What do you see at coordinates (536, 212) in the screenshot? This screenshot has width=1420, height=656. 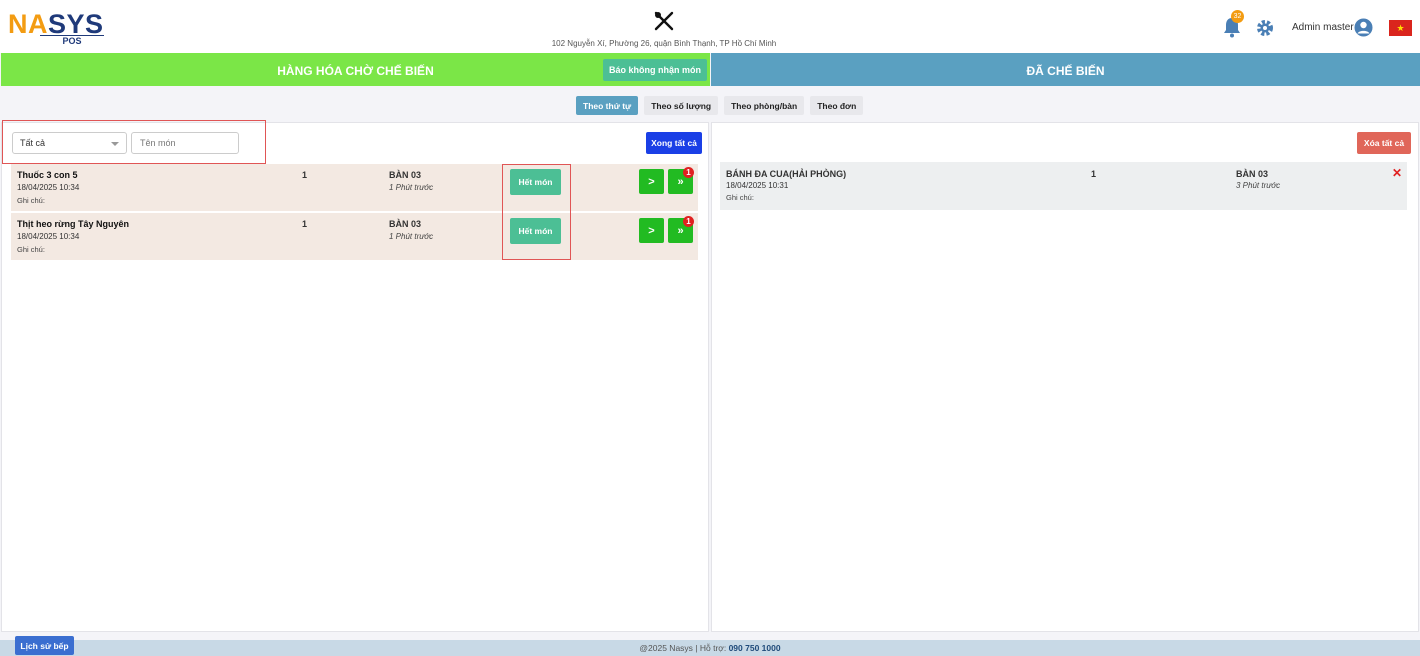 I see `out-of-stock-highlight` at bounding box center [536, 212].